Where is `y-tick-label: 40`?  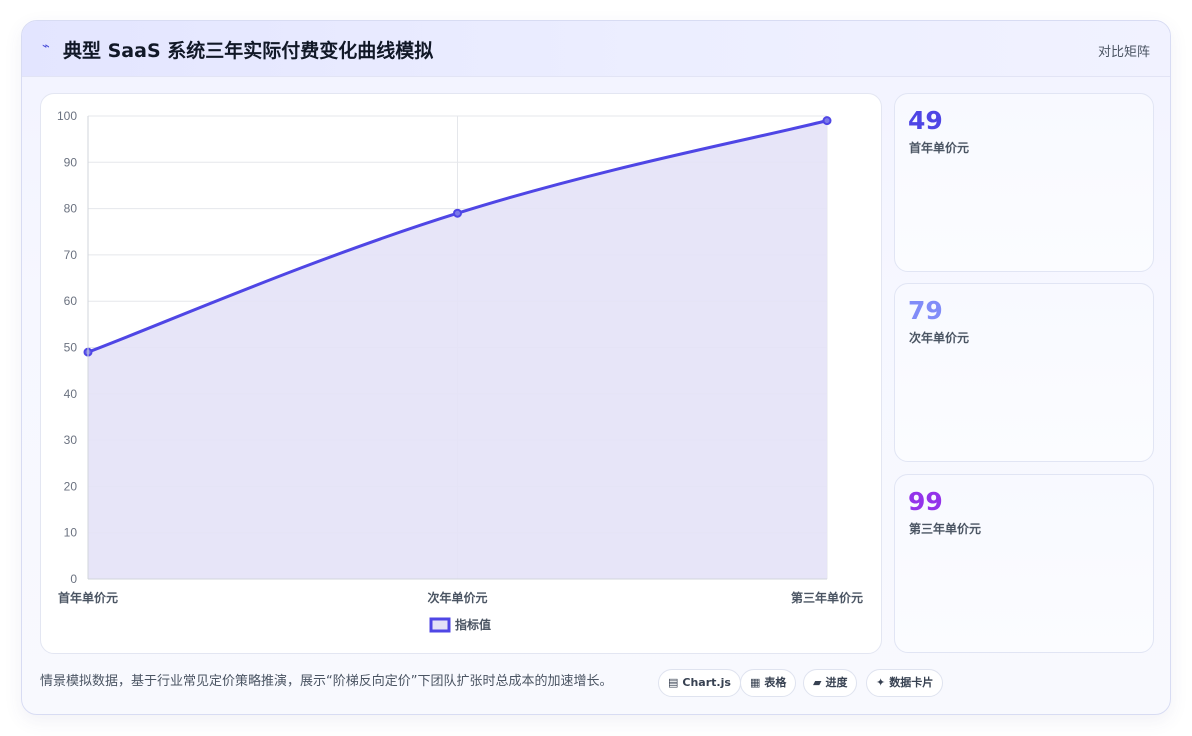 y-tick-label: 40 is located at coordinates (71, 394).